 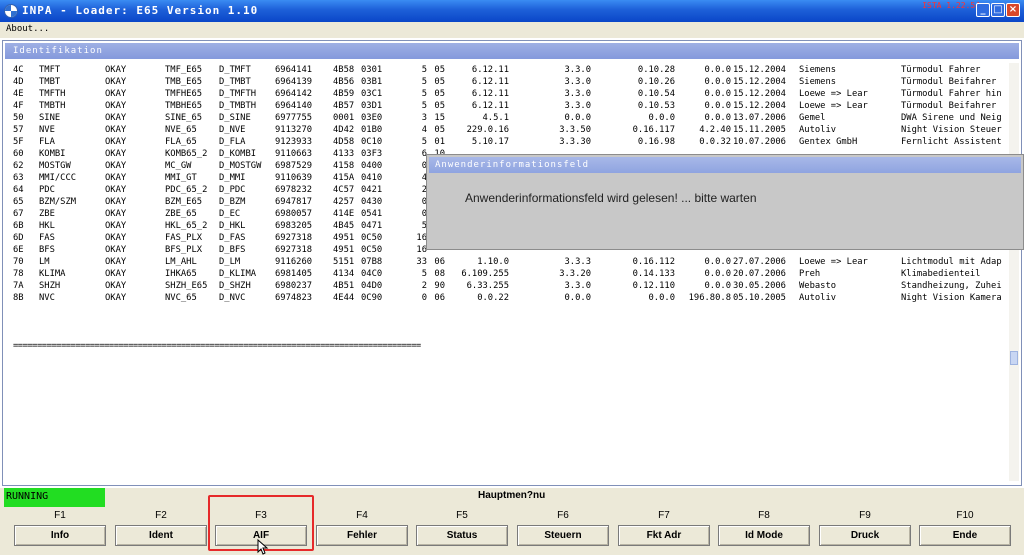 I want to click on table-cell: SINE_65, so click(x=184, y=118).